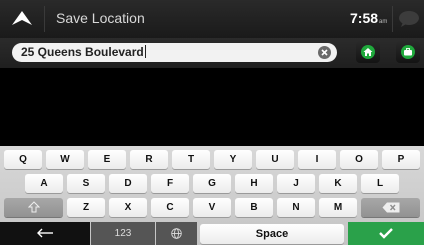 This screenshot has width=424, height=245. Describe the element at coordinates (170, 207) in the screenshot. I see `key-c: C` at that location.